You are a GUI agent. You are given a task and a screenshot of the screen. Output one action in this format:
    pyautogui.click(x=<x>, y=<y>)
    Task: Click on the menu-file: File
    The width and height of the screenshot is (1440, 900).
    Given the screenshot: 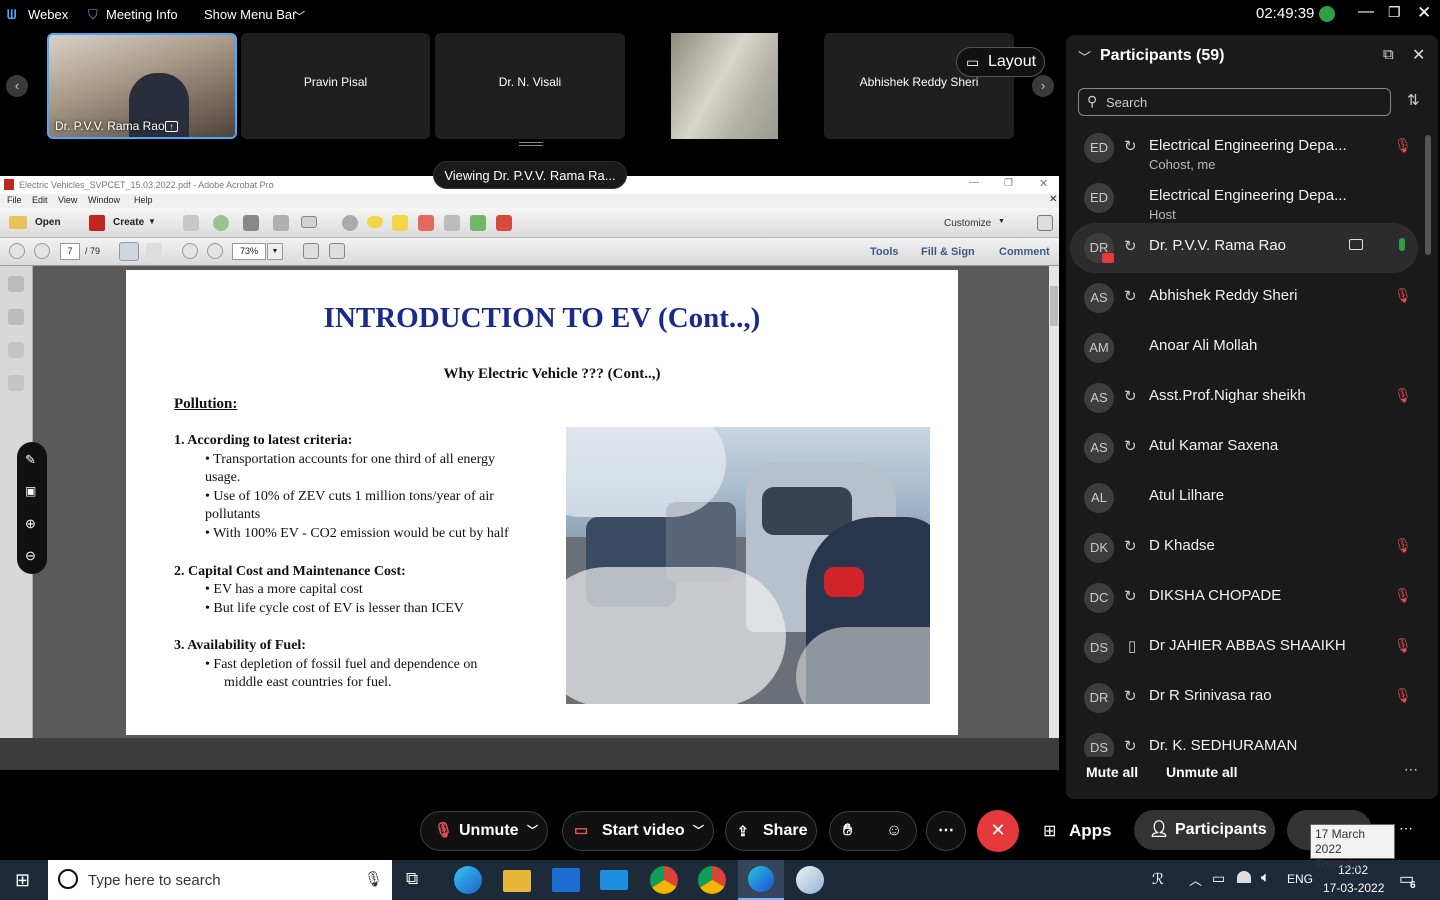 What is the action you would take?
    pyautogui.click(x=14, y=200)
    